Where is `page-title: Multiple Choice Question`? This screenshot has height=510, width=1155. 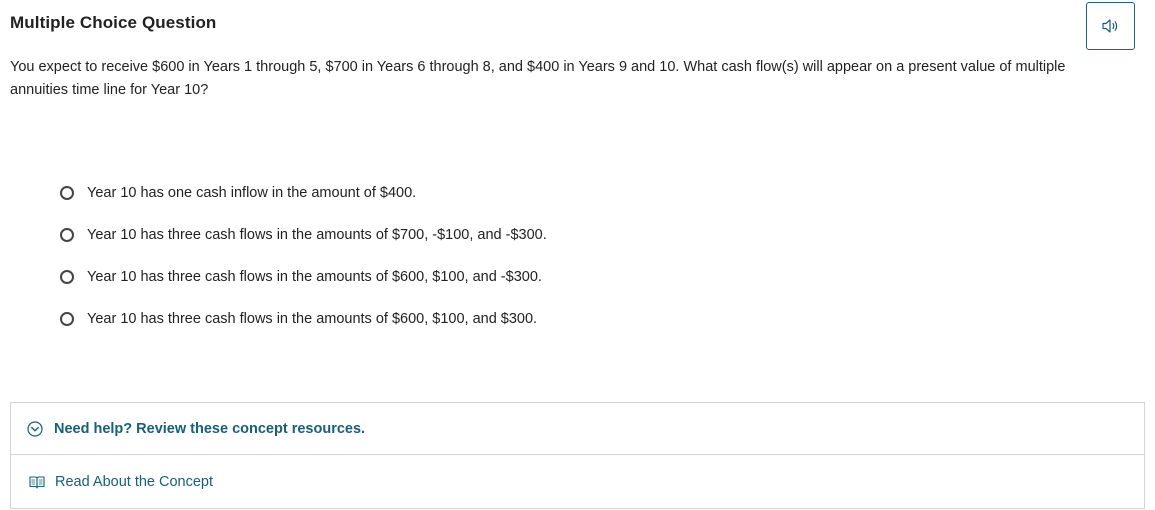
page-title: Multiple Choice Question is located at coordinates (113, 22).